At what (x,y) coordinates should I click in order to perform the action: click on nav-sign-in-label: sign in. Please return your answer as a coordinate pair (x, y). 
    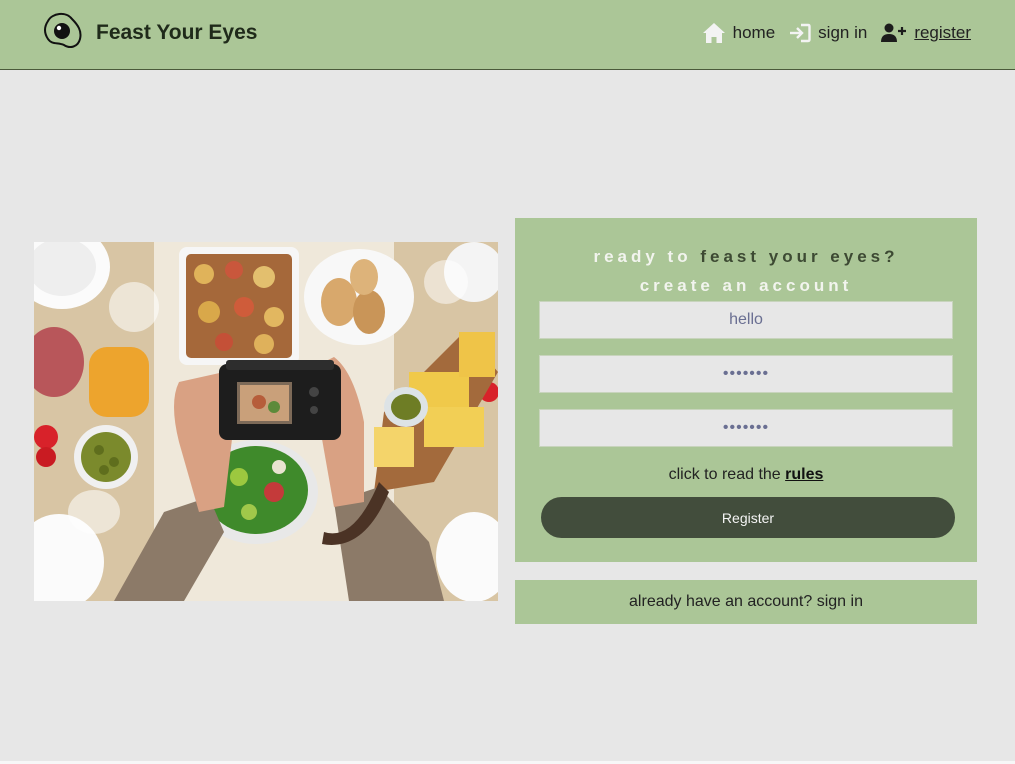
    Looking at the image, I should click on (843, 32).